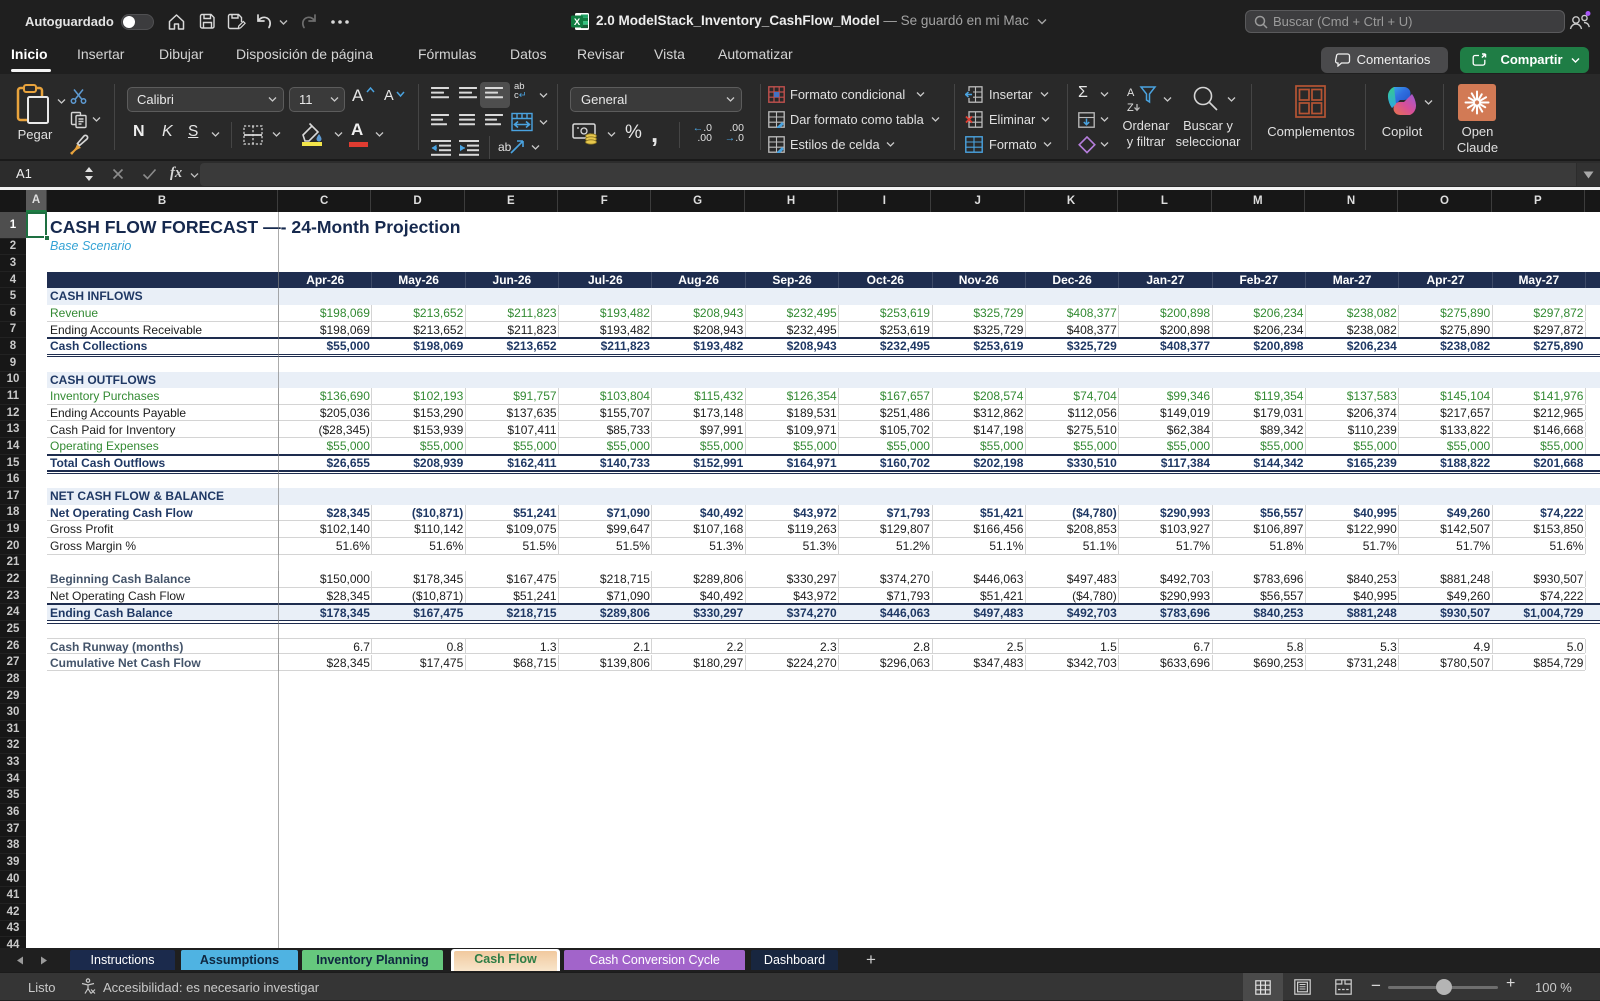 The image size is (1600, 1001). I want to click on svg-text: X, so click(577, 22).